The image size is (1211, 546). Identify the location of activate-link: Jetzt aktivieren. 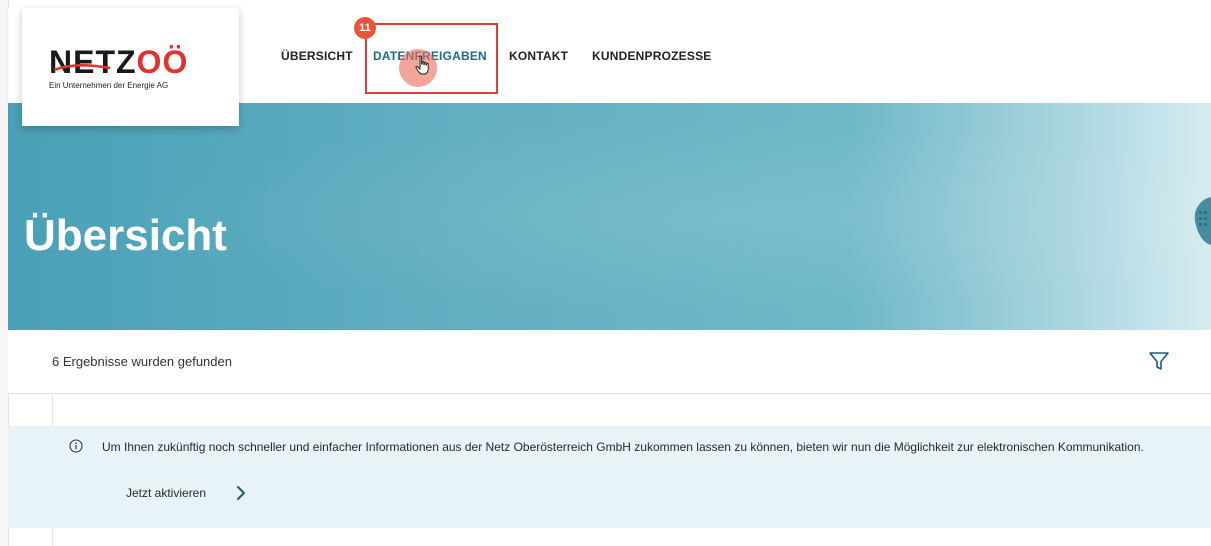
(166, 493).